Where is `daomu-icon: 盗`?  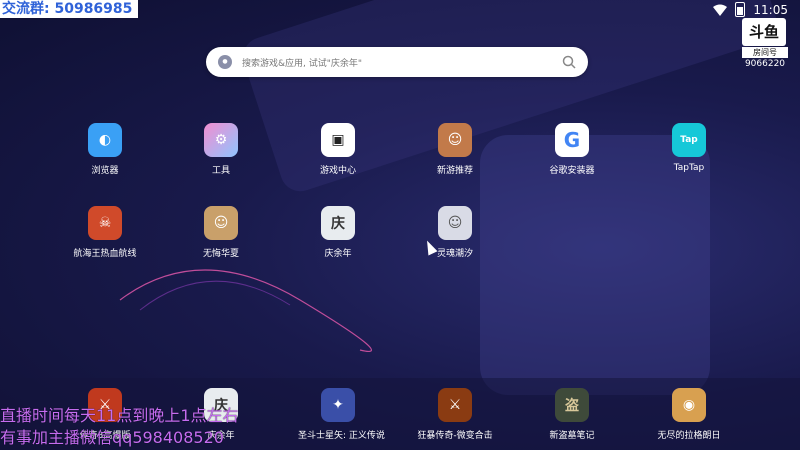
daomu-icon: 盗 is located at coordinates (572, 405).